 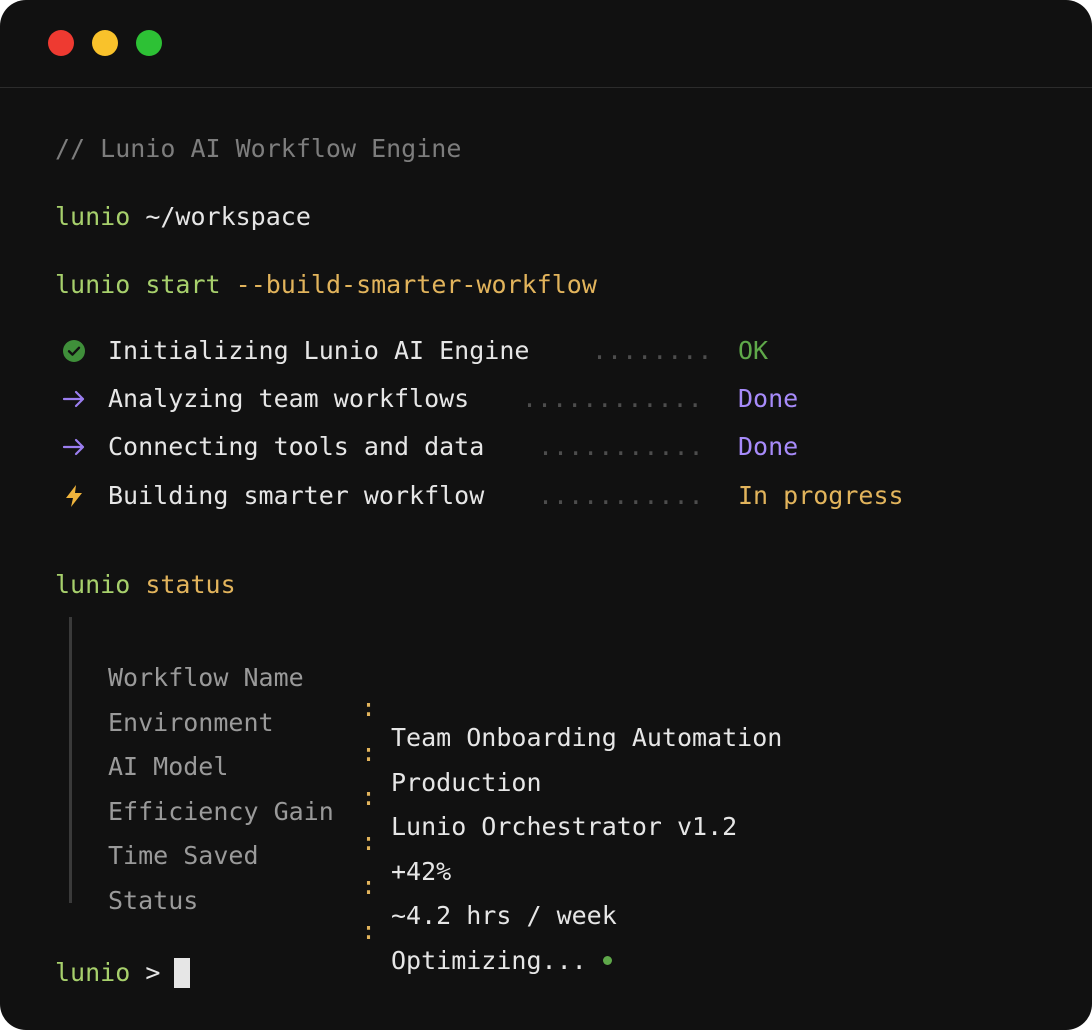 I want to click on input-prompt-line: lunio >, so click(x=123, y=973).